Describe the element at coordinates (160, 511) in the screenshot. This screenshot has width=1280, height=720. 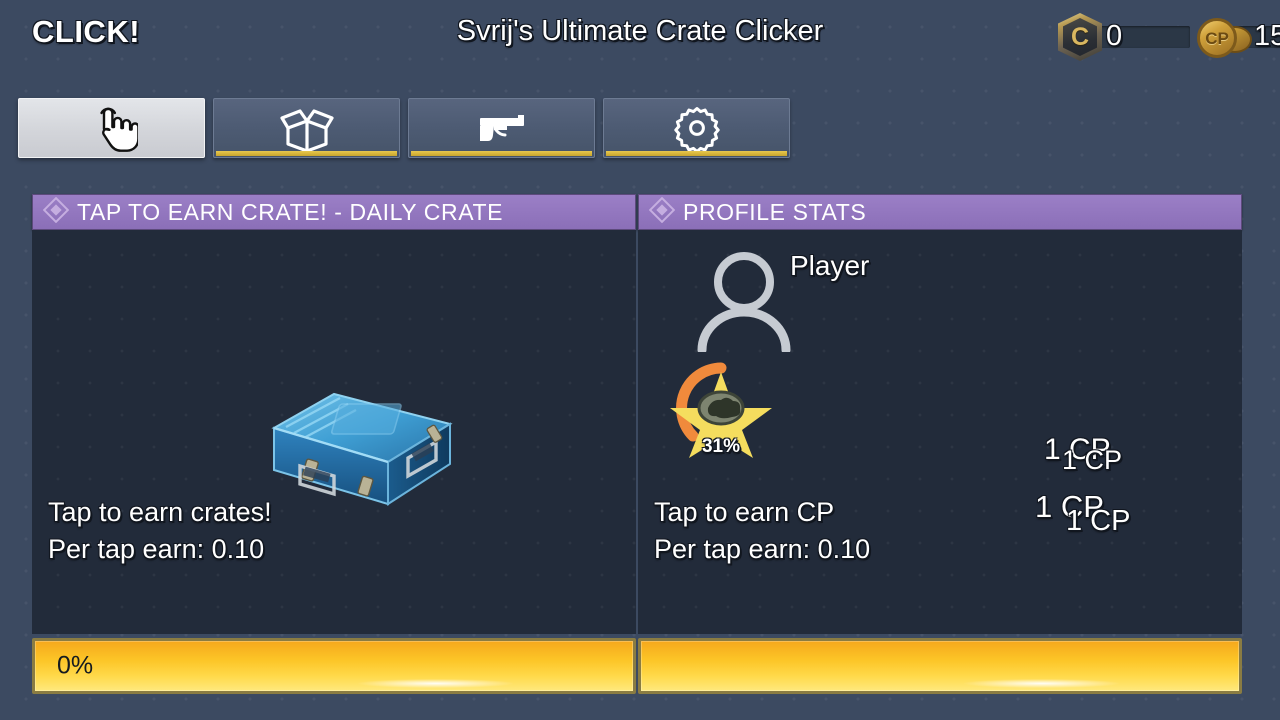
I see `left-tap-text: Tap to earn crates!` at that location.